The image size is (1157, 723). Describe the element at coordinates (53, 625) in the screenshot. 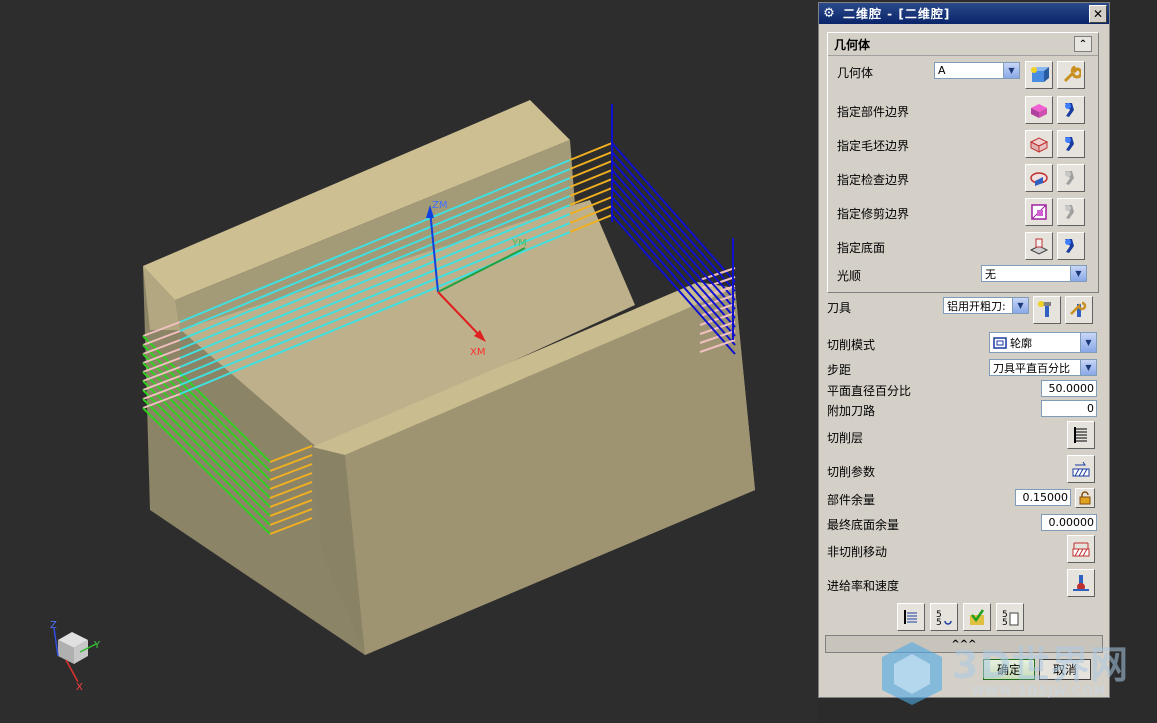

I see `triad-z-label: Z` at that location.